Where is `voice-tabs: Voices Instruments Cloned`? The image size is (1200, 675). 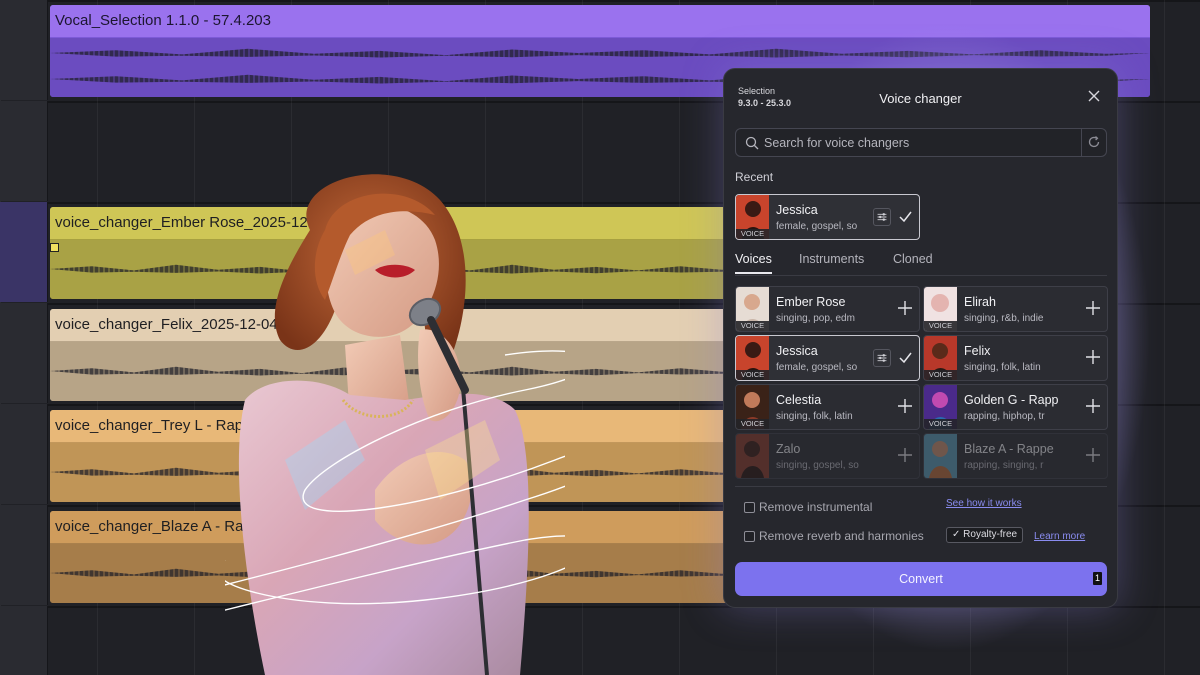
voice-tabs: Voices Instruments Cloned is located at coordinates (921, 264).